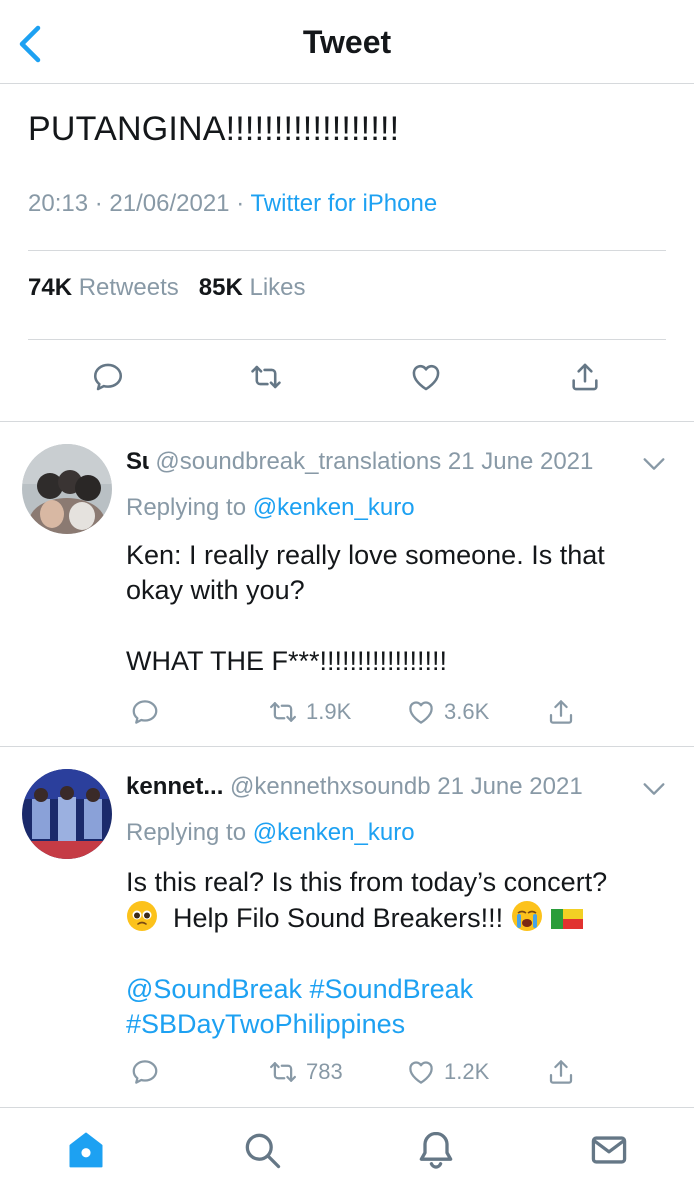 The width and height of the screenshot is (694, 1200). I want to click on notifications-icon, so click(436, 1150).